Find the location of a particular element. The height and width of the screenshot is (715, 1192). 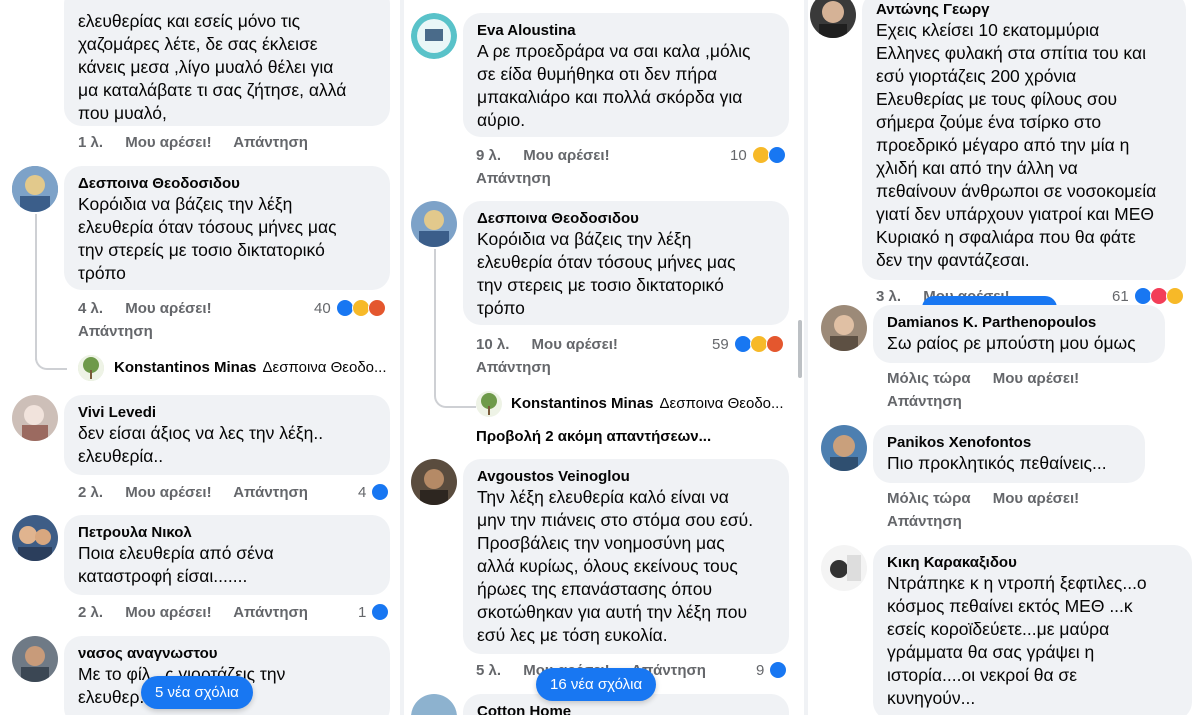

comment-actions: Μόλις τώρα Μου αρέσει! is located at coordinates (992, 378).